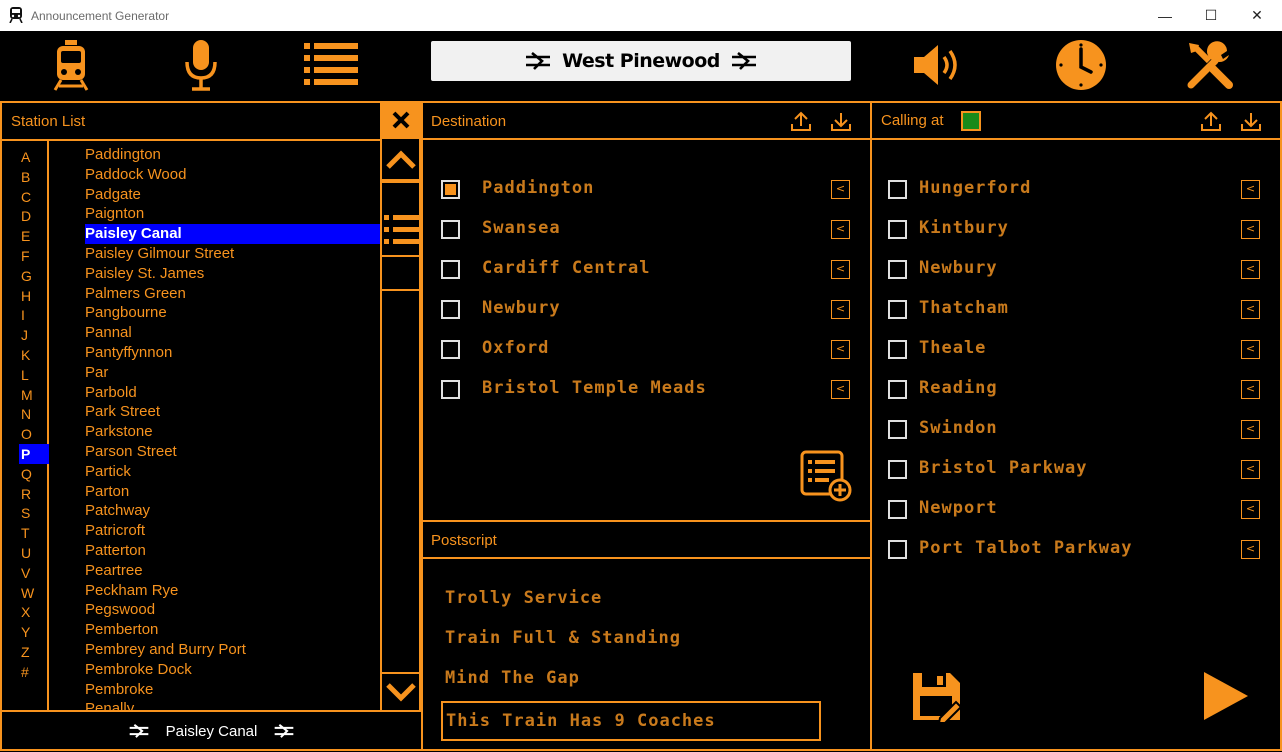 Image resolution: width=1282 pixels, height=752 pixels. What do you see at coordinates (331, 65) in the screenshot?
I see `list-button` at bounding box center [331, 65].